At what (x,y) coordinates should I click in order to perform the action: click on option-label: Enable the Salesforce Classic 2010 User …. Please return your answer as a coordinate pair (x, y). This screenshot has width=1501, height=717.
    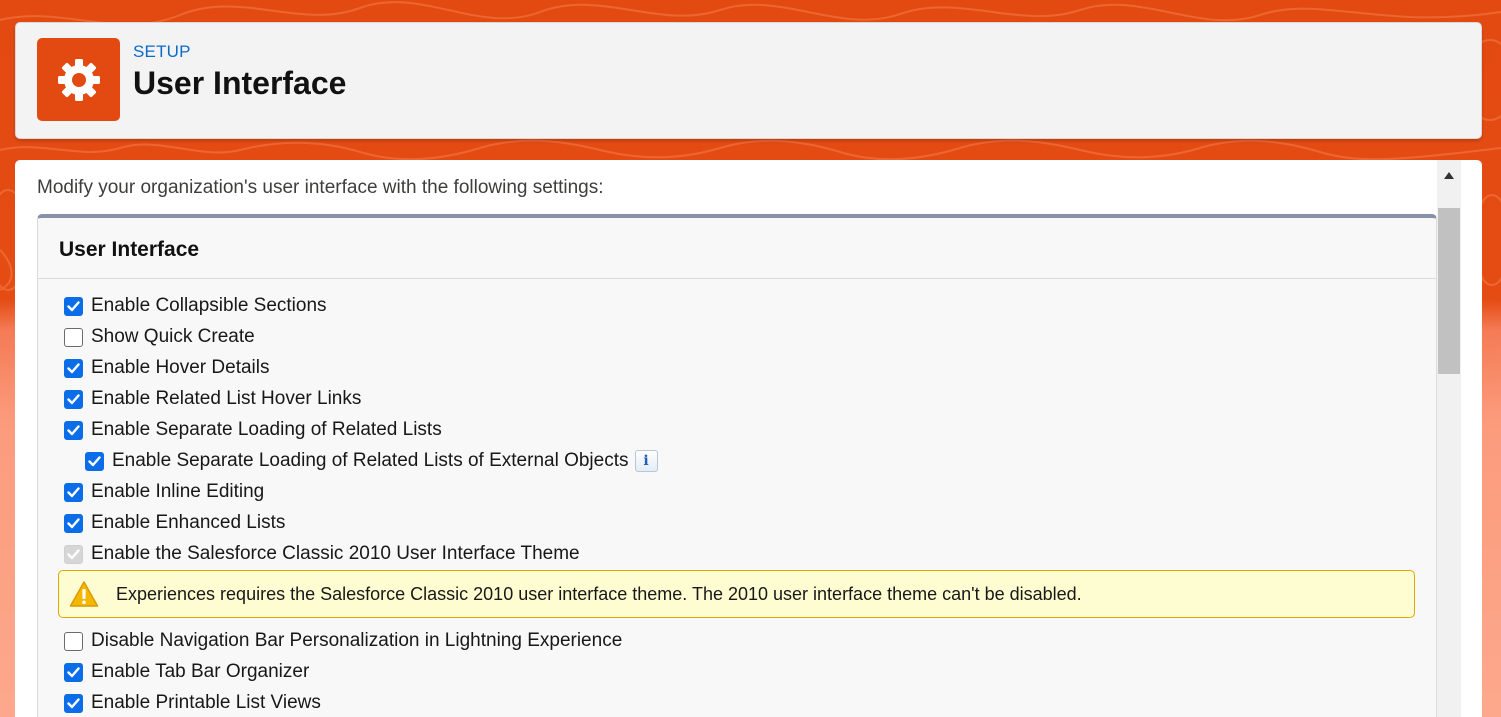
    Looking at the image, I should click on (335, 553).